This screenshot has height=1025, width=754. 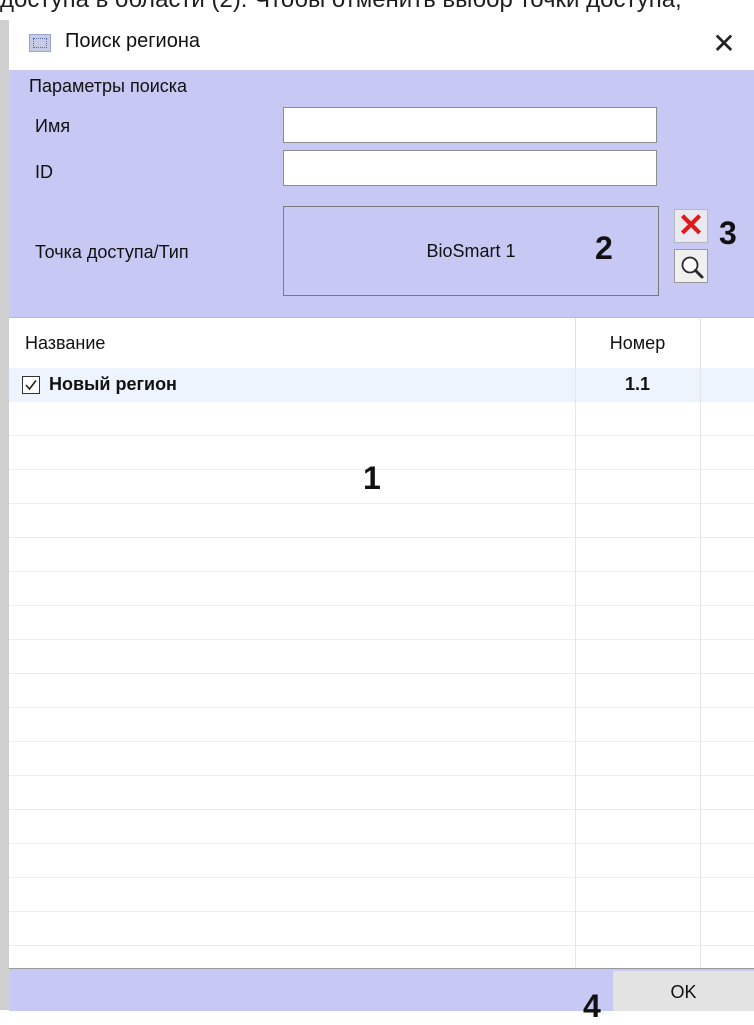 What do you see at coordinates (604, 248) in the screenshot?
I see `callout-2: 2` at bounding box center [604, 248].